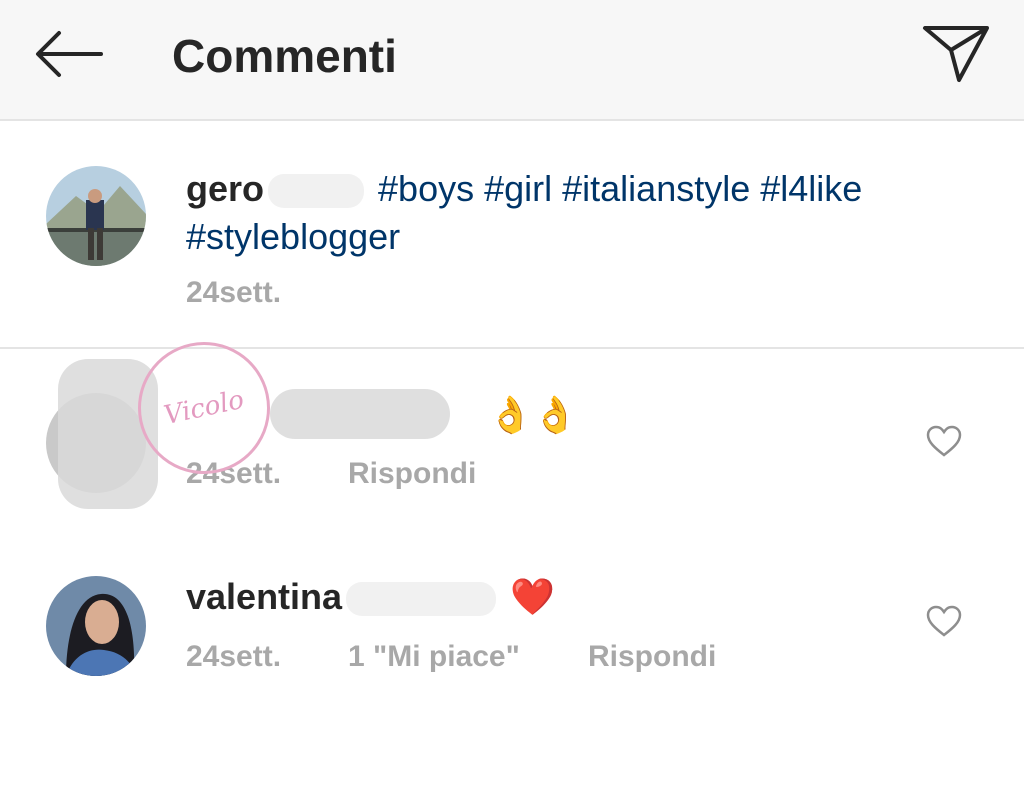  Describe the element at coordinates (532, 596) in the screenshot. I see `heart-emoji: ❤️` at that location.